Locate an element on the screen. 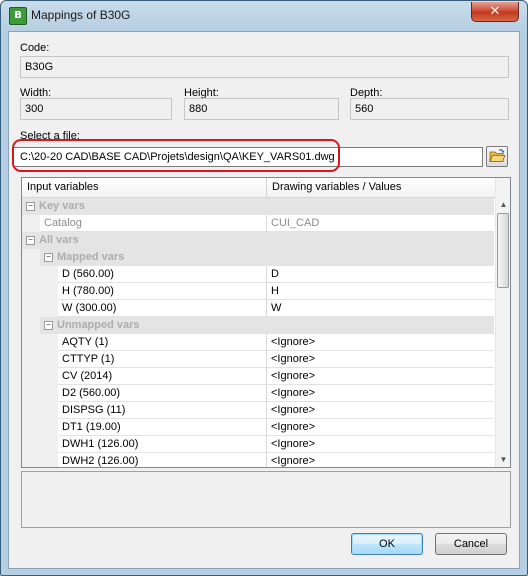 The height and width of the screenshot is (576, 528). table-row: DWH2 (126.00) <Ignore> is located at coordinates (258, 460).